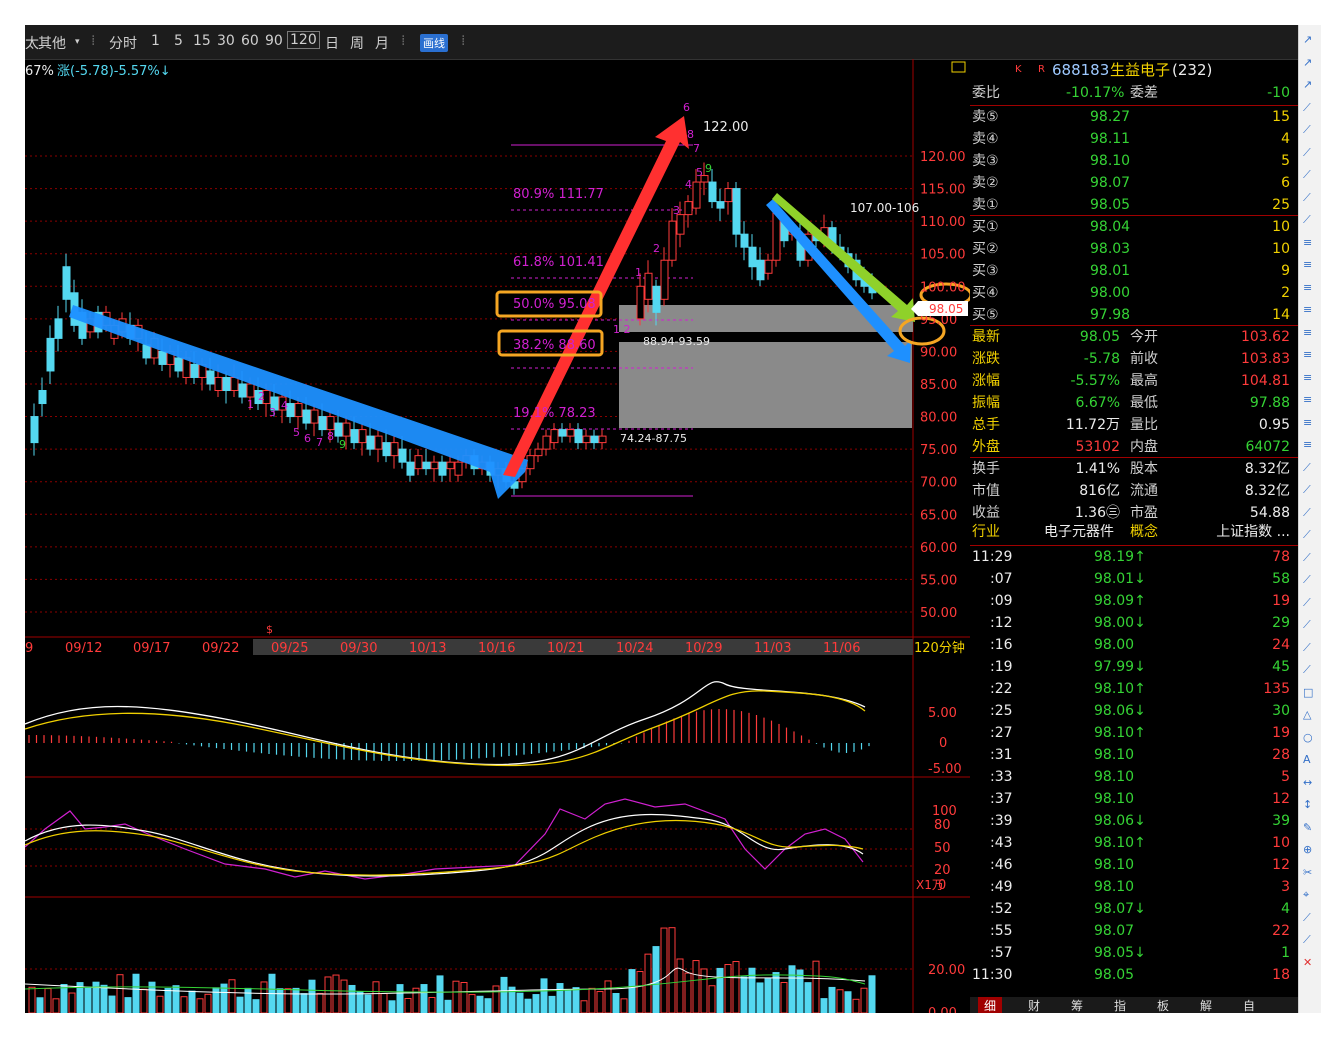 Image resolution: width=1344 pixels, height=1037 pixels. Describe the element at coordinates (1307, 804) in the screenshot. I see `drawing-tool-icon: ↕` at that location.